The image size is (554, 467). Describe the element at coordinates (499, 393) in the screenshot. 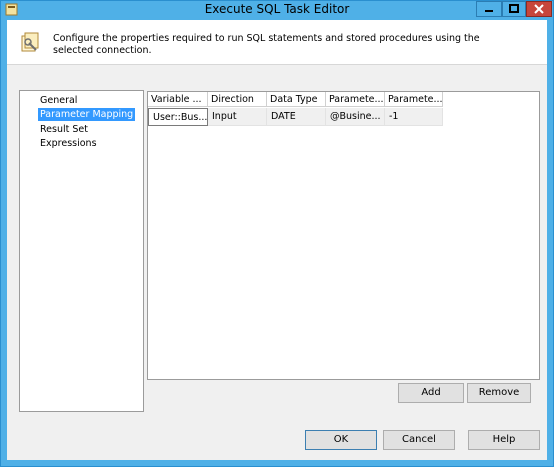

I see `remove-button: Remove` at that location.